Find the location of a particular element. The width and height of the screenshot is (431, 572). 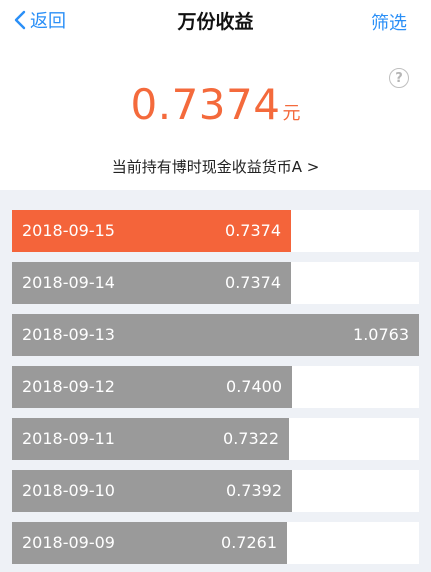

earnings-row: 2018-09-14 0.7374 is located at coordinates (215, 283).